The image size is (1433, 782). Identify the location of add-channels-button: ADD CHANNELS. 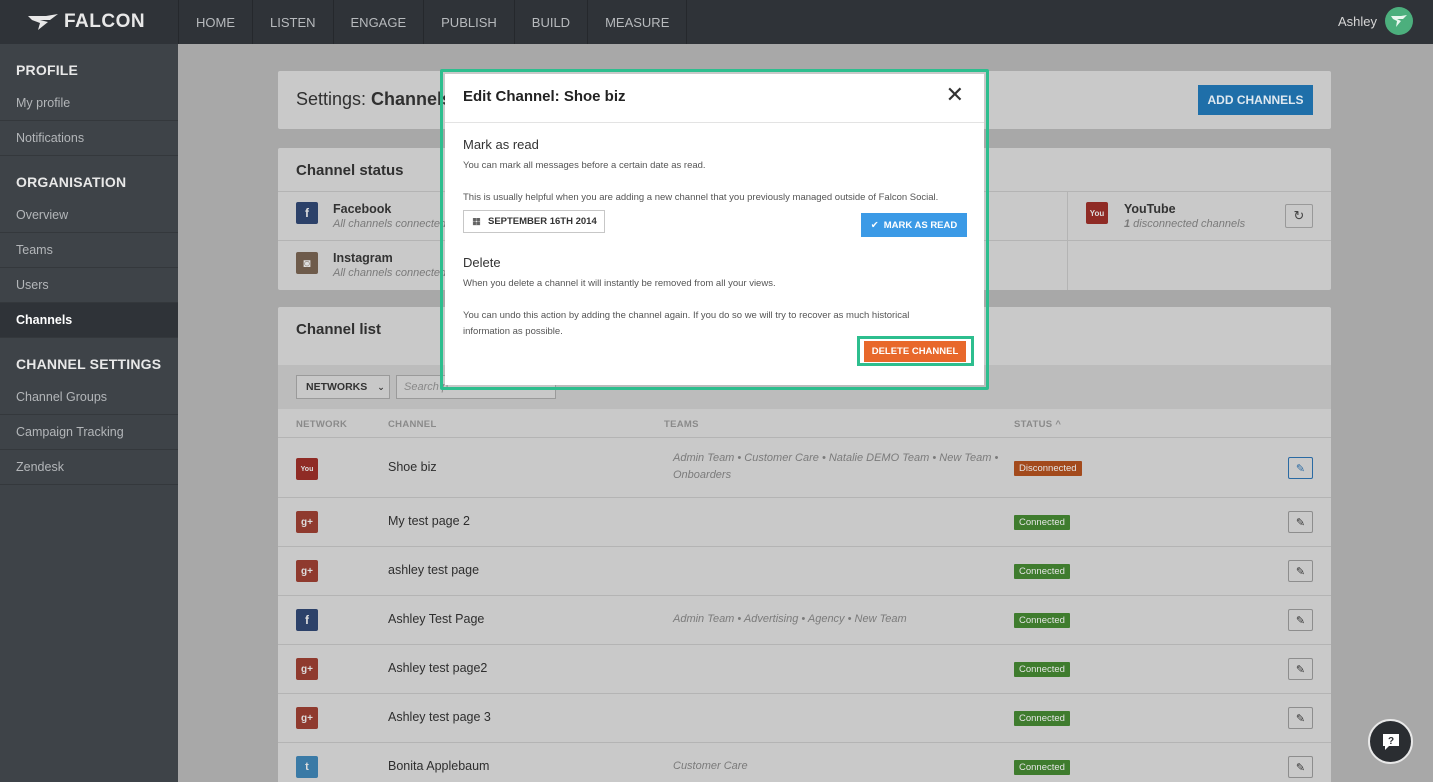
(1255, 100).